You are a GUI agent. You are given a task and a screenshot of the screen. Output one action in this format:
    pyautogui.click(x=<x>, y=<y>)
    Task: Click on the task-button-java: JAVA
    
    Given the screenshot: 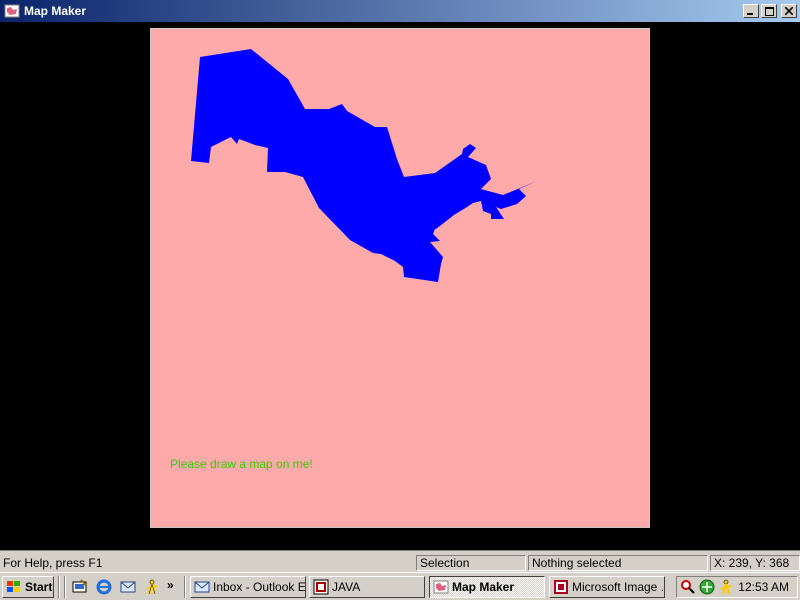 What is the action you would take?
    pyautogui.click(x=367, y=587)
    